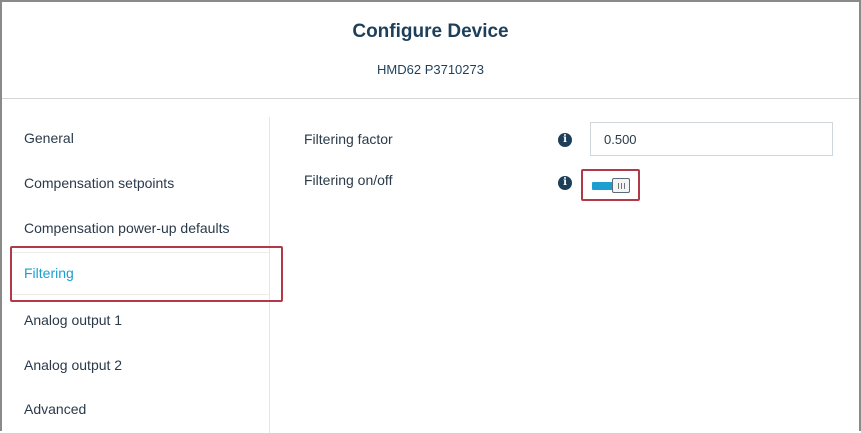 The image size is (861, 433). What do you see at coordinates (55, 409) in the screenshot?
I see `sidebar-item-advanced: Advanced` at bounding box center [55, 409].